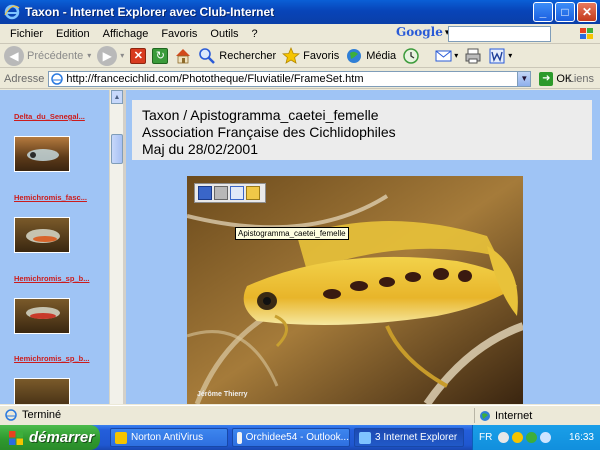  What do you see at coordinates (221, 193) in the screenshot?
I see `print-image-icon` at bounding box center [221, 193].